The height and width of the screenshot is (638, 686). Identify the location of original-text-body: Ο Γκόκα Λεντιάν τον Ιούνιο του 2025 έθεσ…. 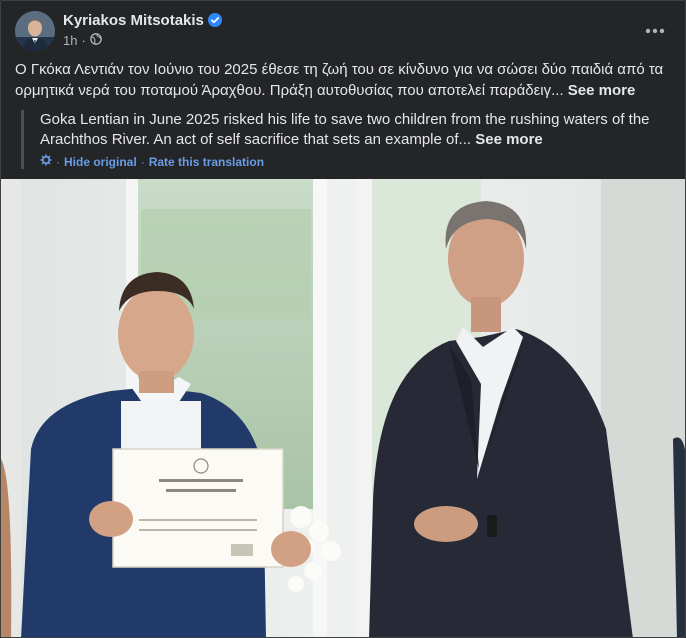
(339, 80).